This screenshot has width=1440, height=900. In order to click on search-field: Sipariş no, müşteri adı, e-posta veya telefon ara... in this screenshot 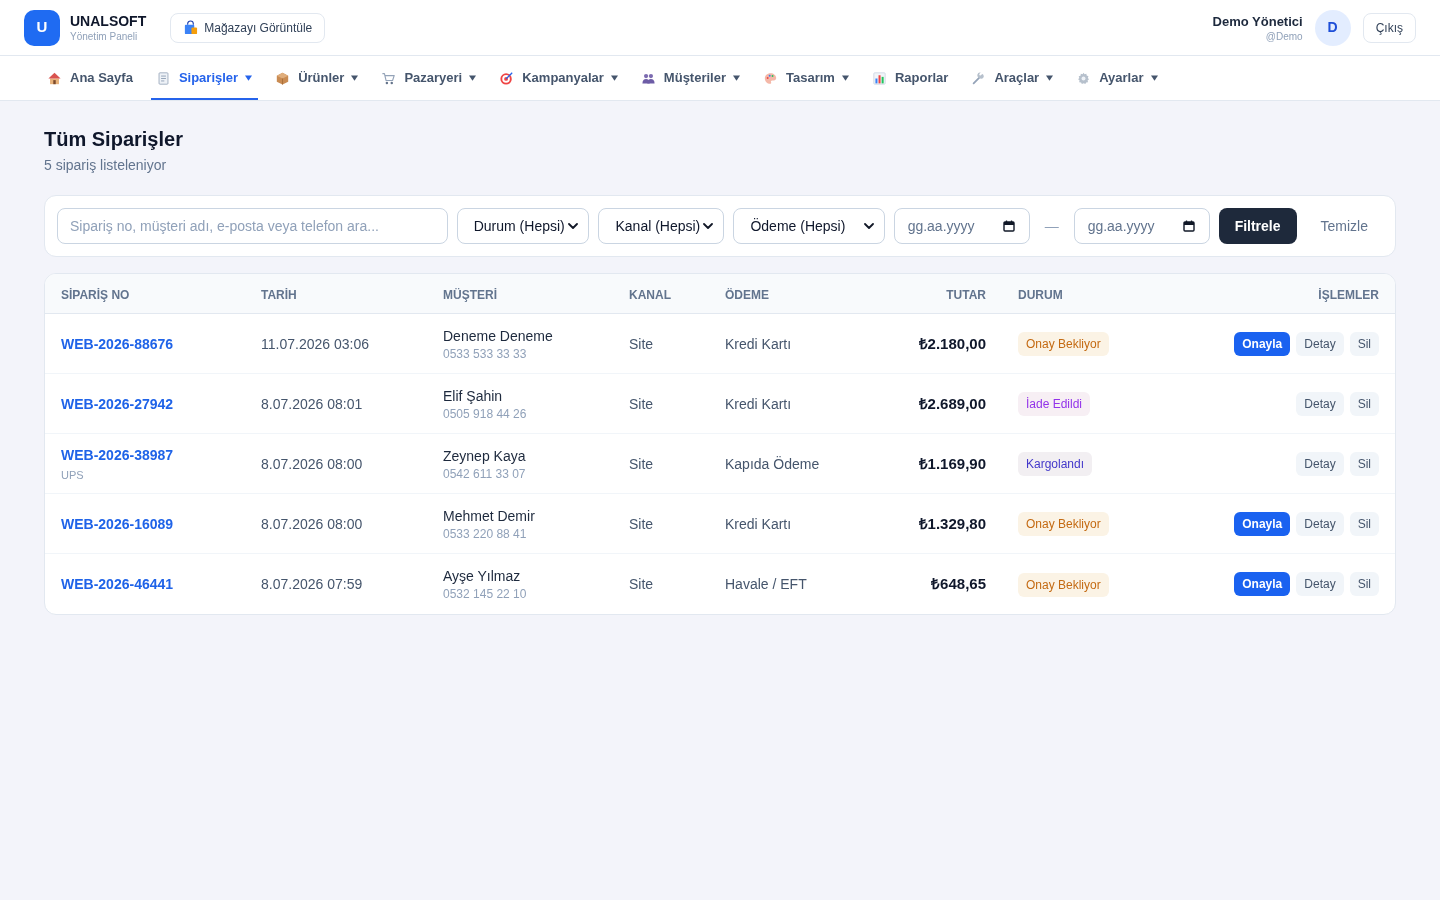, I will do `click(252, 226)`.